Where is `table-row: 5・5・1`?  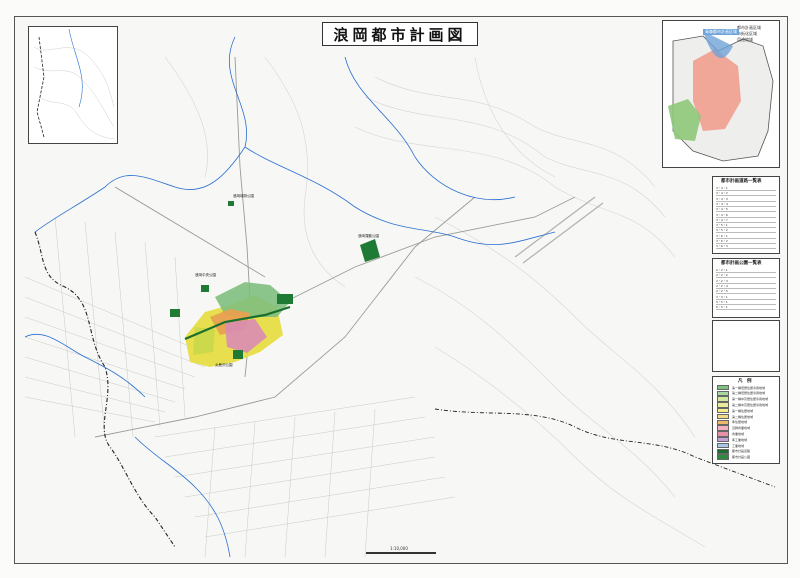
table-row: 5・5・1 is located at coordinates (746, 302).